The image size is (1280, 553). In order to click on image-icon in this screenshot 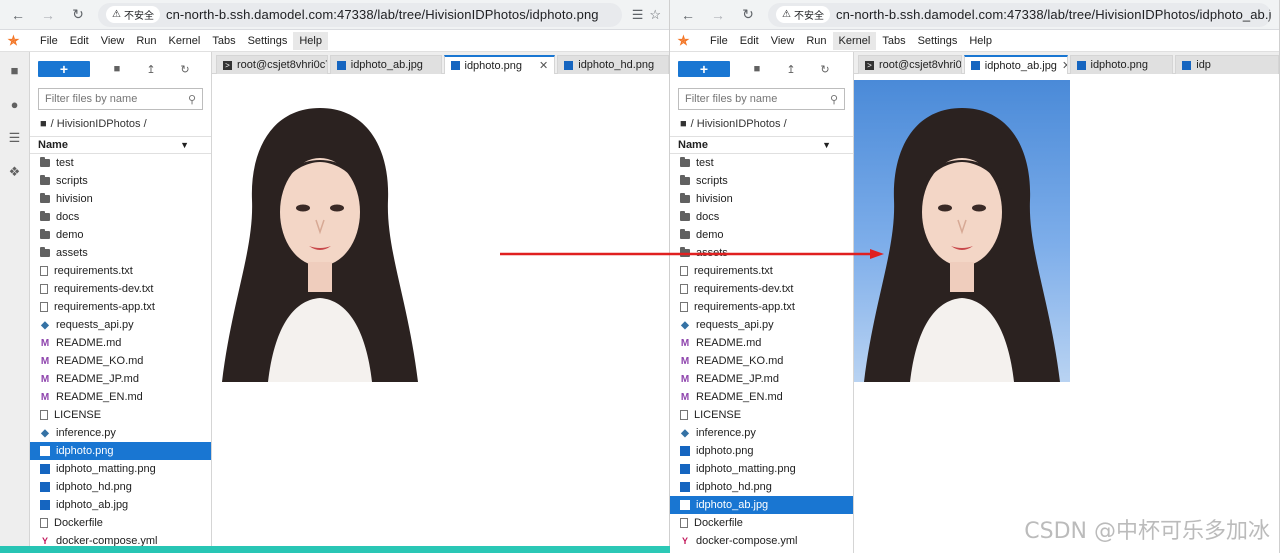, I will do `click(1081, 65)`.